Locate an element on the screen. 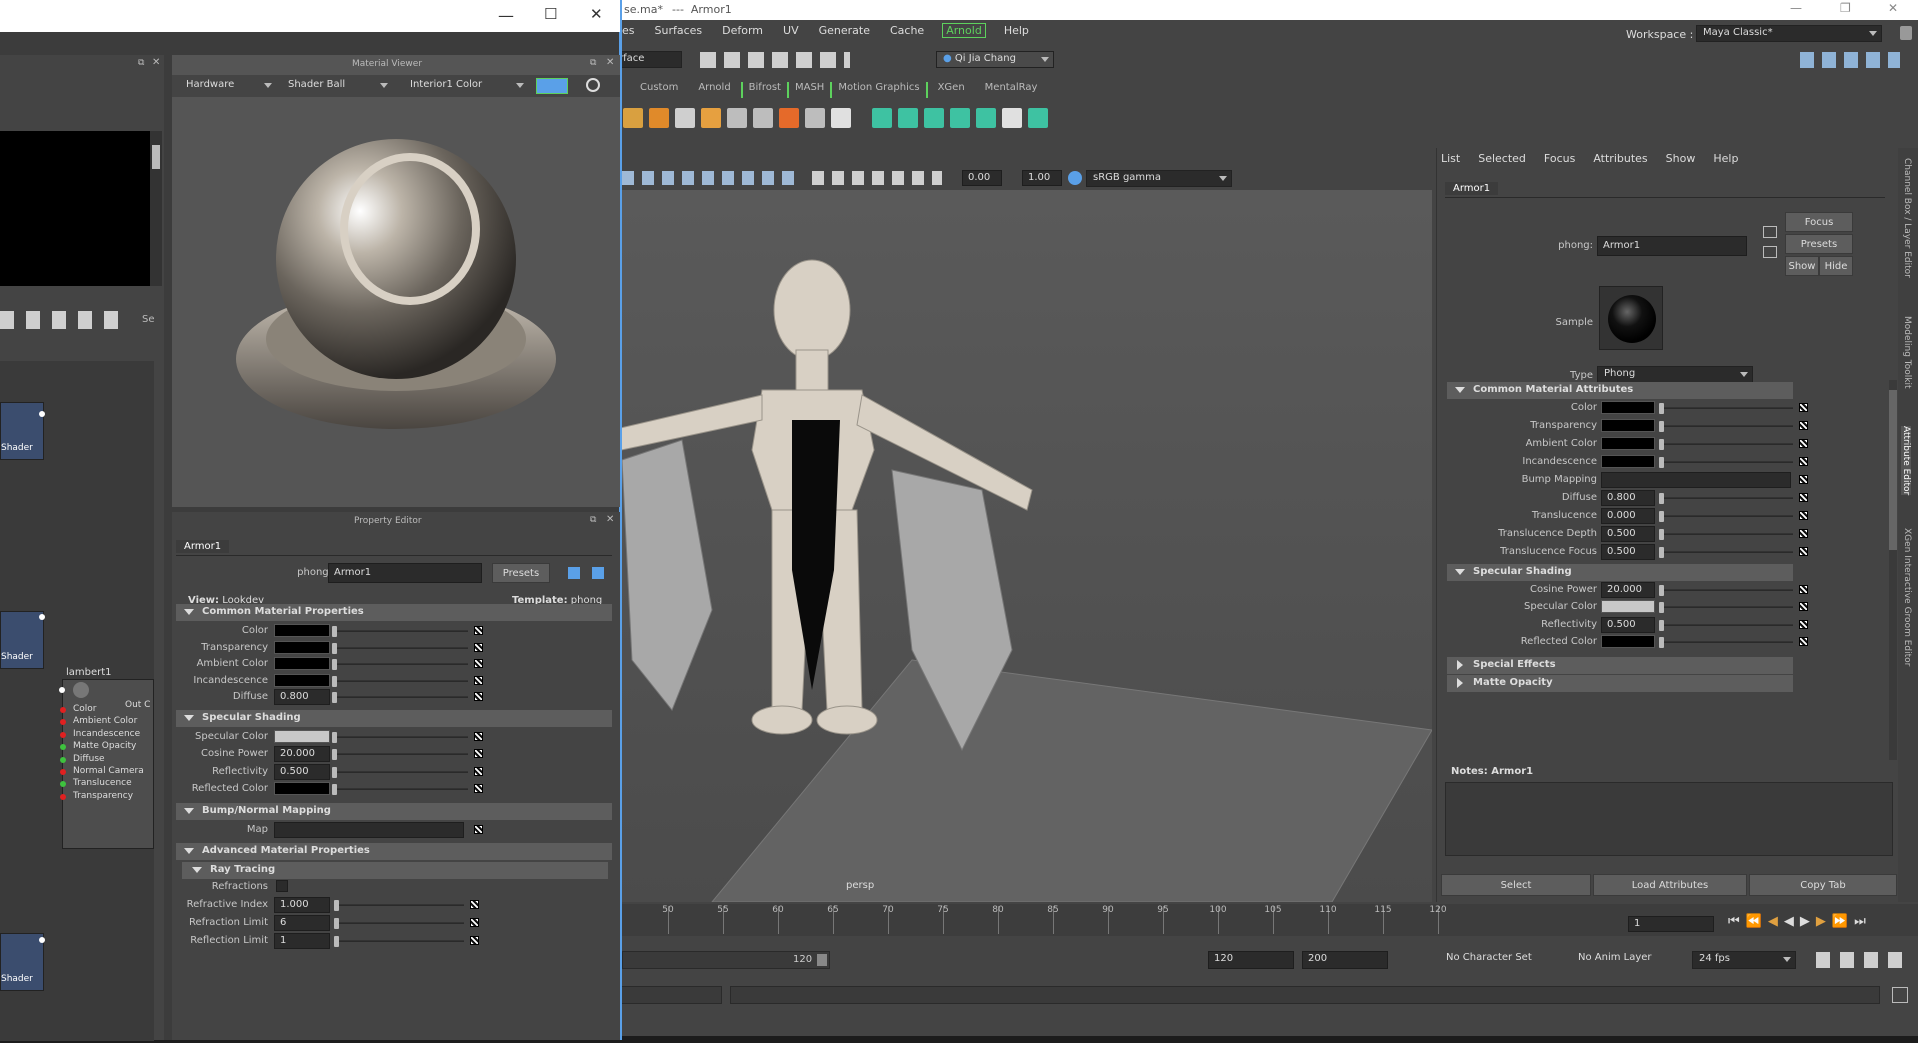 This screenshot has width=1918, height=1043. mv-snapshot-icon is located at coordinates (552, 86).